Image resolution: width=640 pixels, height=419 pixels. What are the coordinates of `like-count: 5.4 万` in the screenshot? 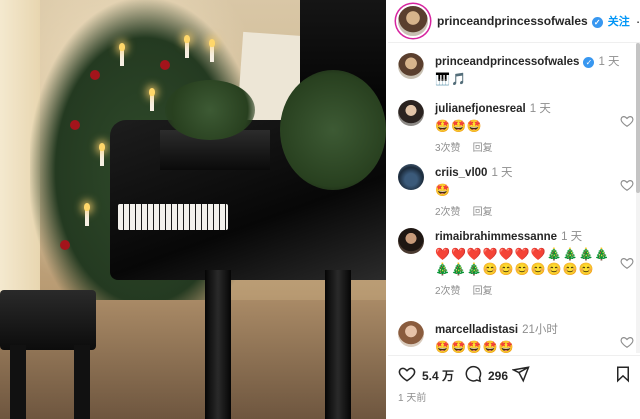 It's located at (438, 376).